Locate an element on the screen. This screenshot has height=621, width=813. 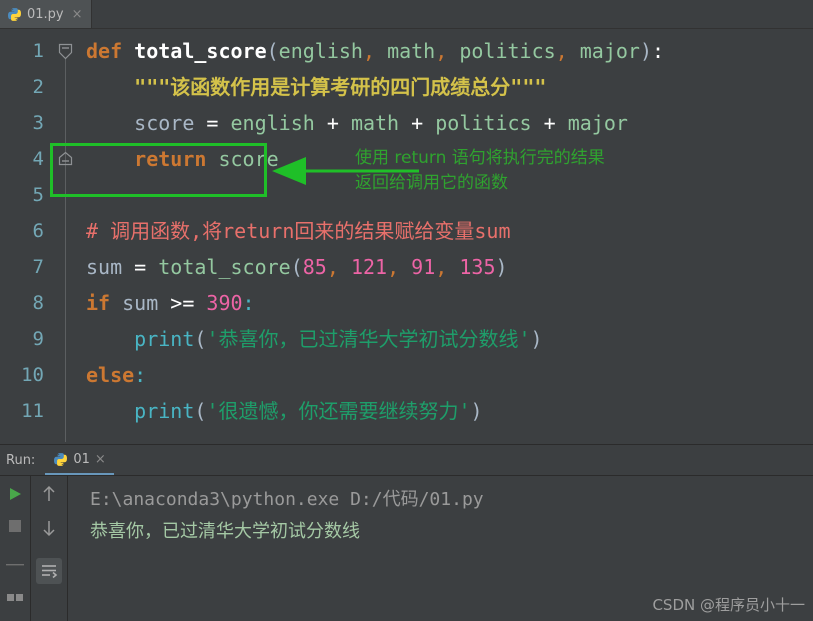
run-button is located at coordinates (15, 494).